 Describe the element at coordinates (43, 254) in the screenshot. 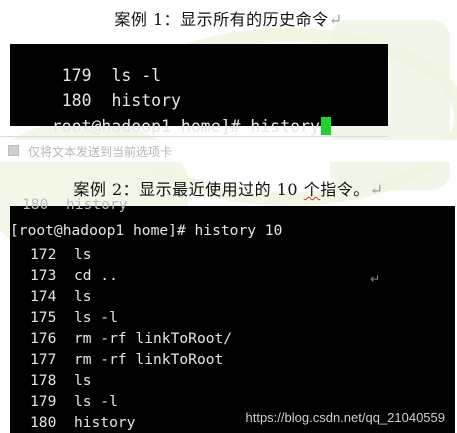

I see `history-number: 172` at that location.